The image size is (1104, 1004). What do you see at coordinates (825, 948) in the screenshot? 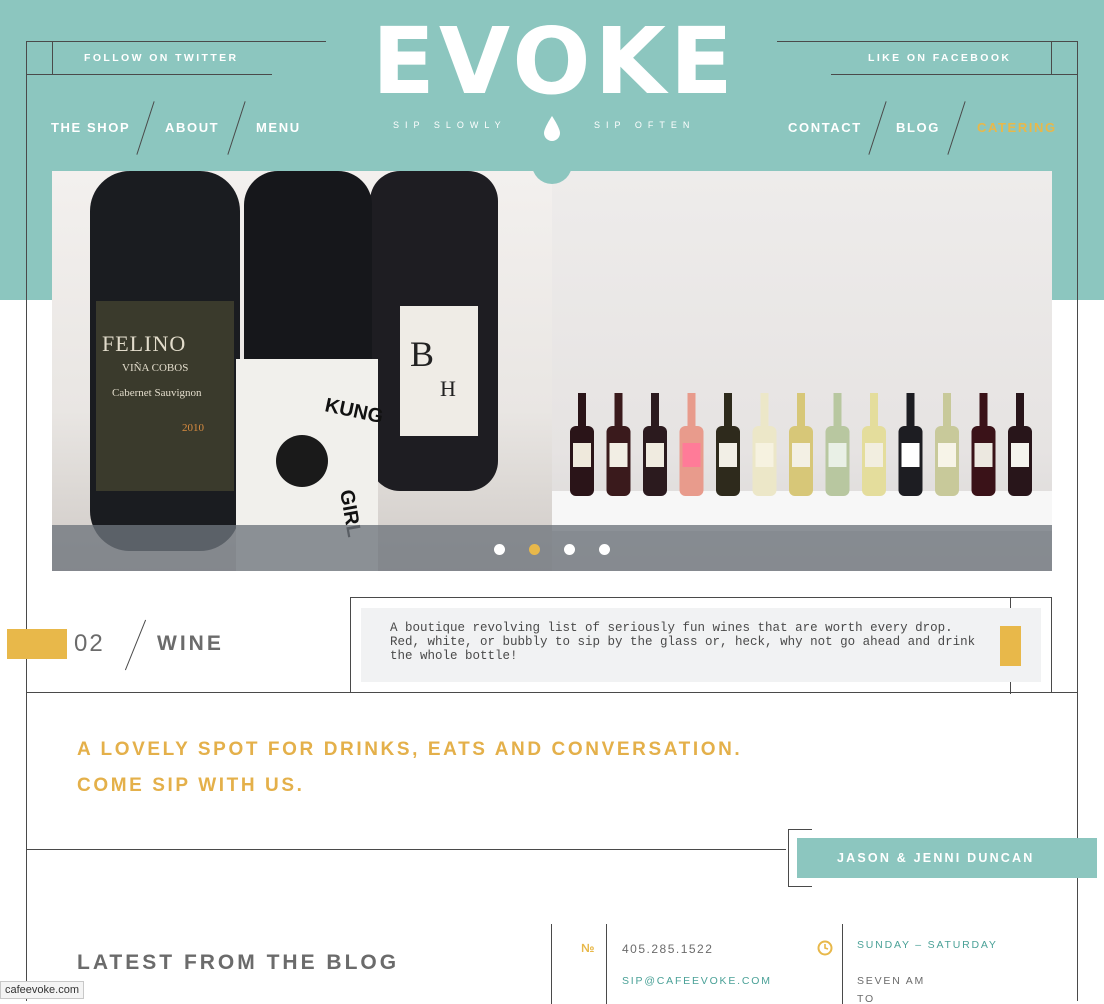
I see `clock-icon` at bounding box center [825, 948].